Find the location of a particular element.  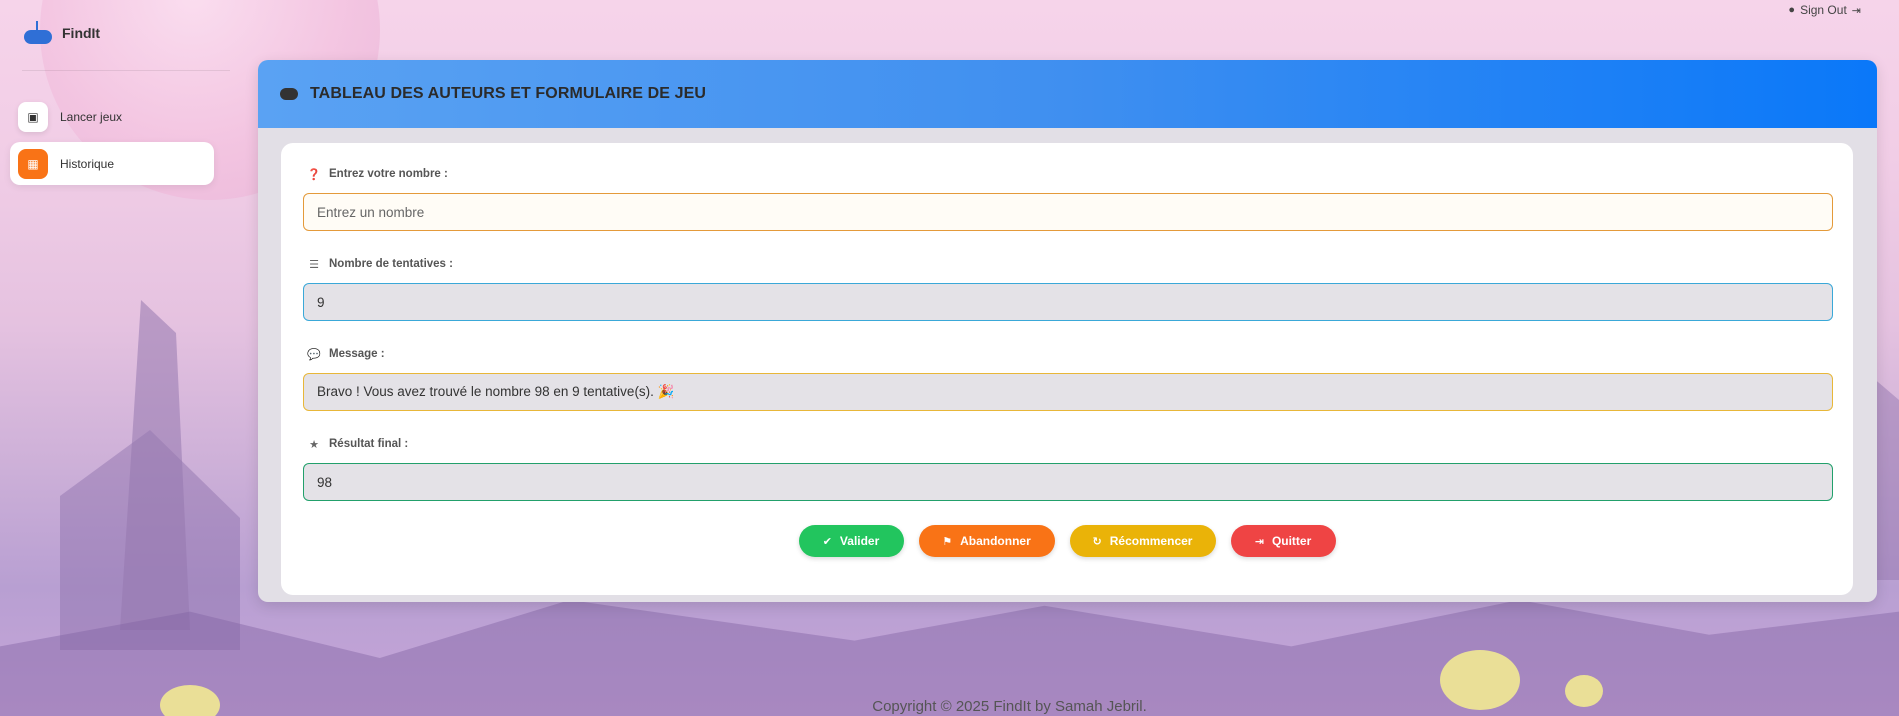

divider is located at coordinates (126, 70).